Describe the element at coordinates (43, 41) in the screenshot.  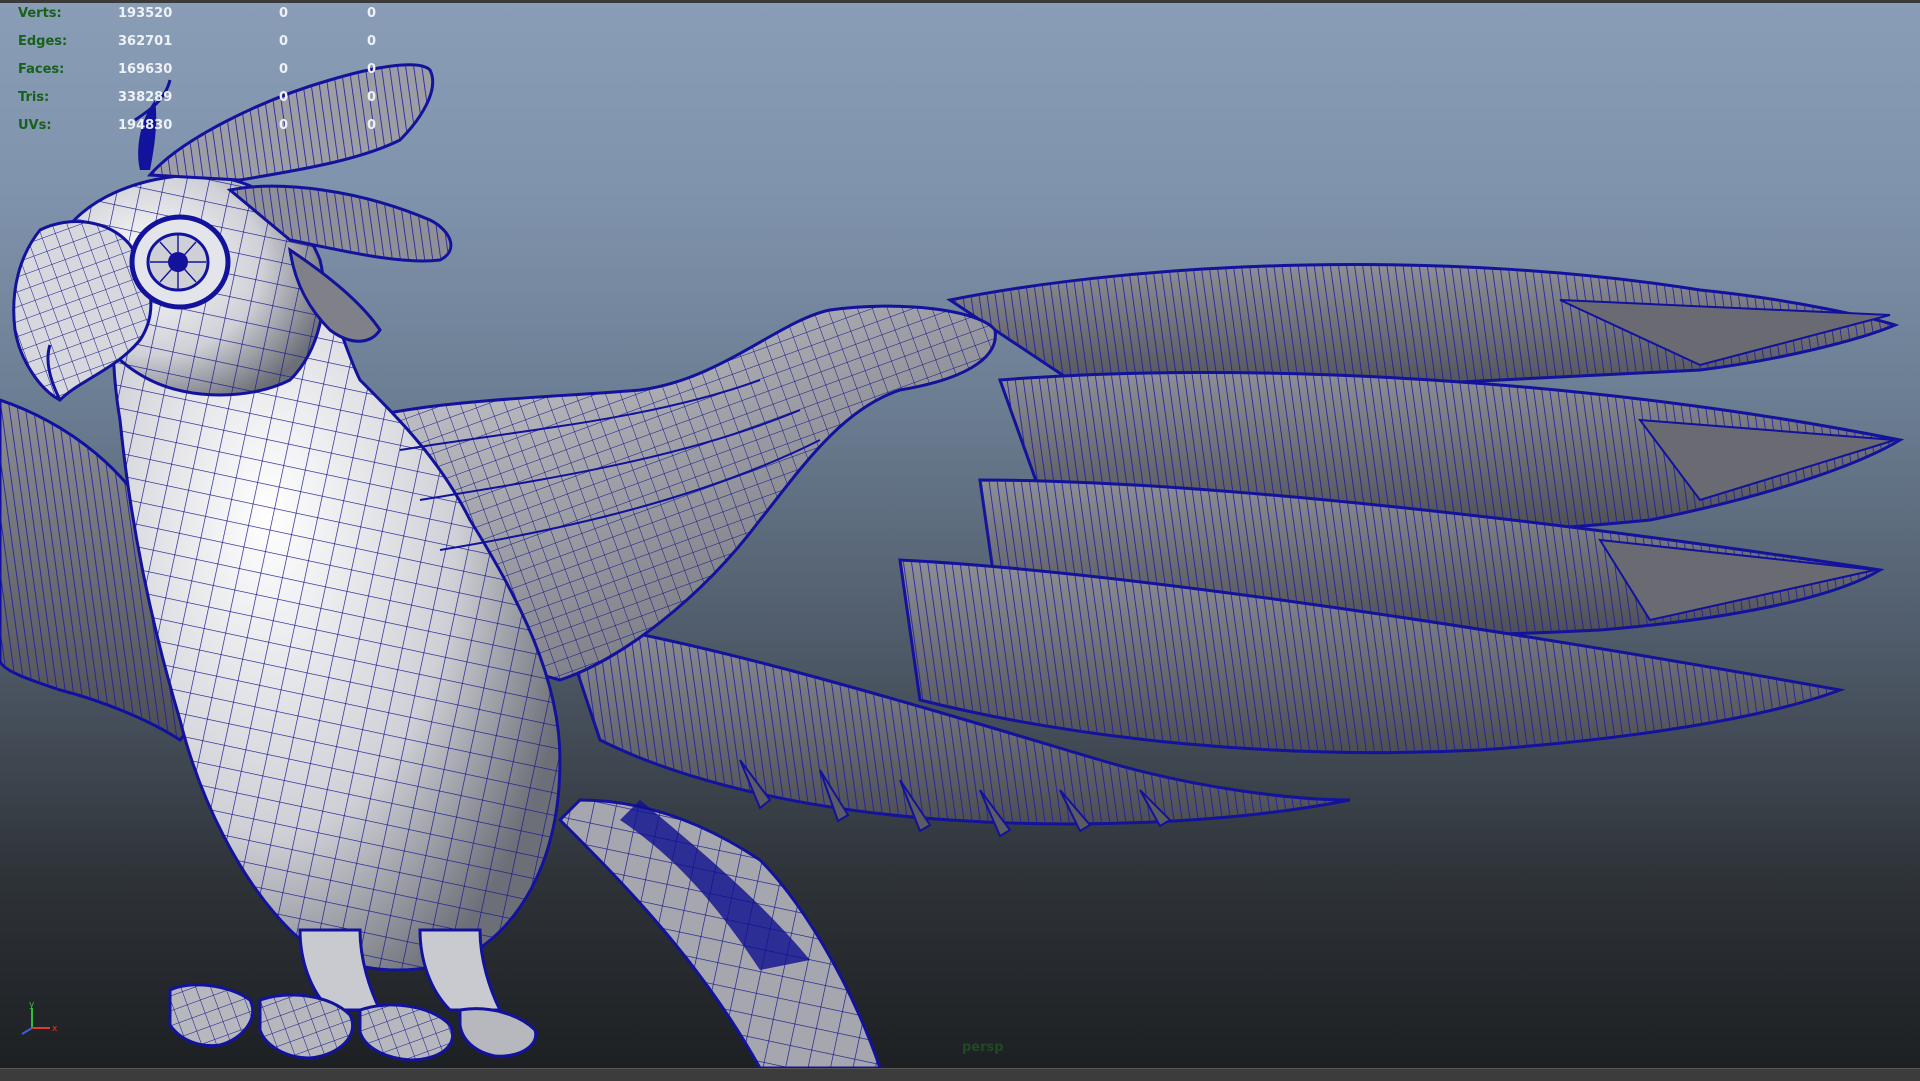
I see `hud-label: Edges:` at that location.